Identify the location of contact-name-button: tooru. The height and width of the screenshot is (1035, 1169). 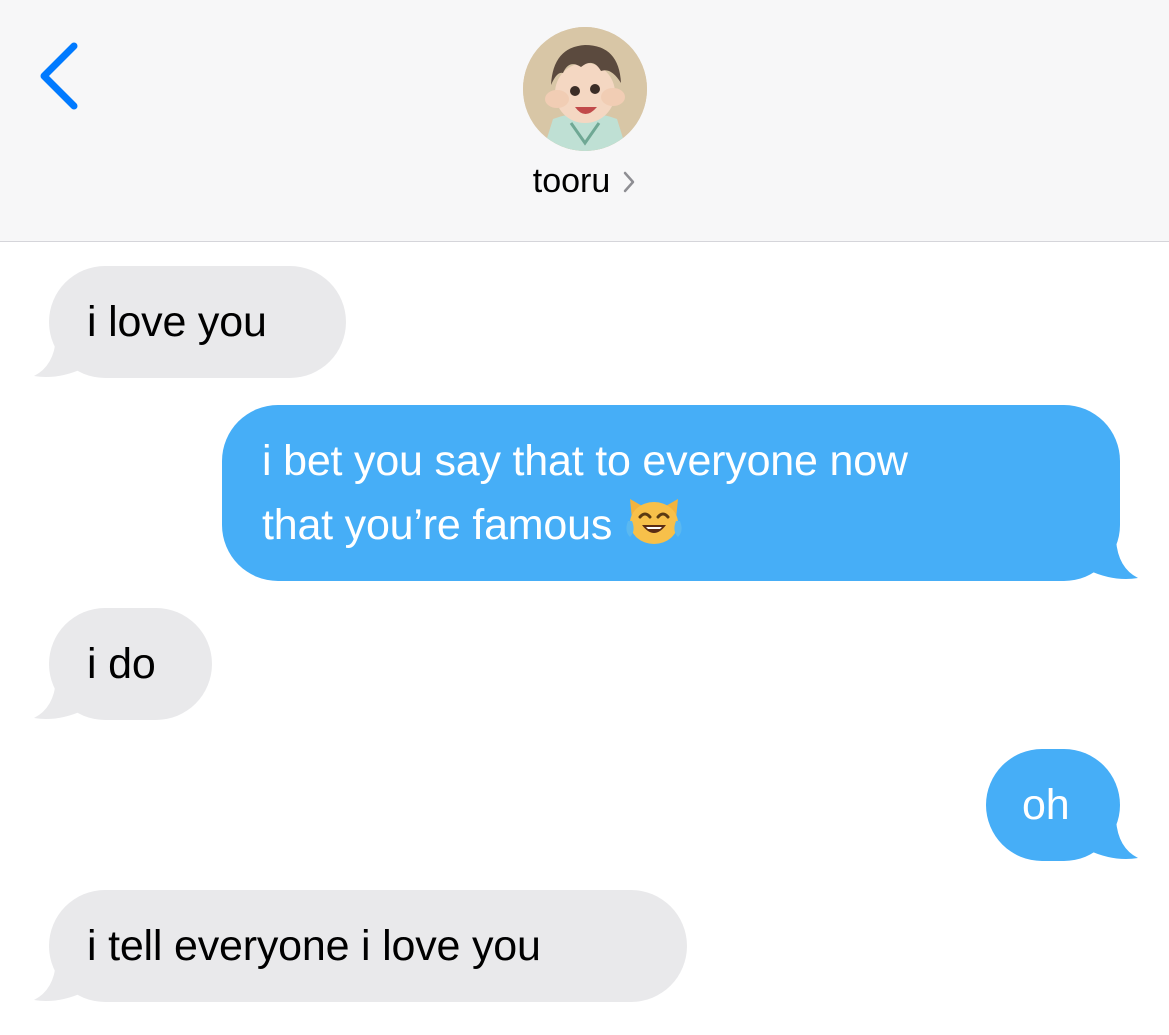
(584, 181).